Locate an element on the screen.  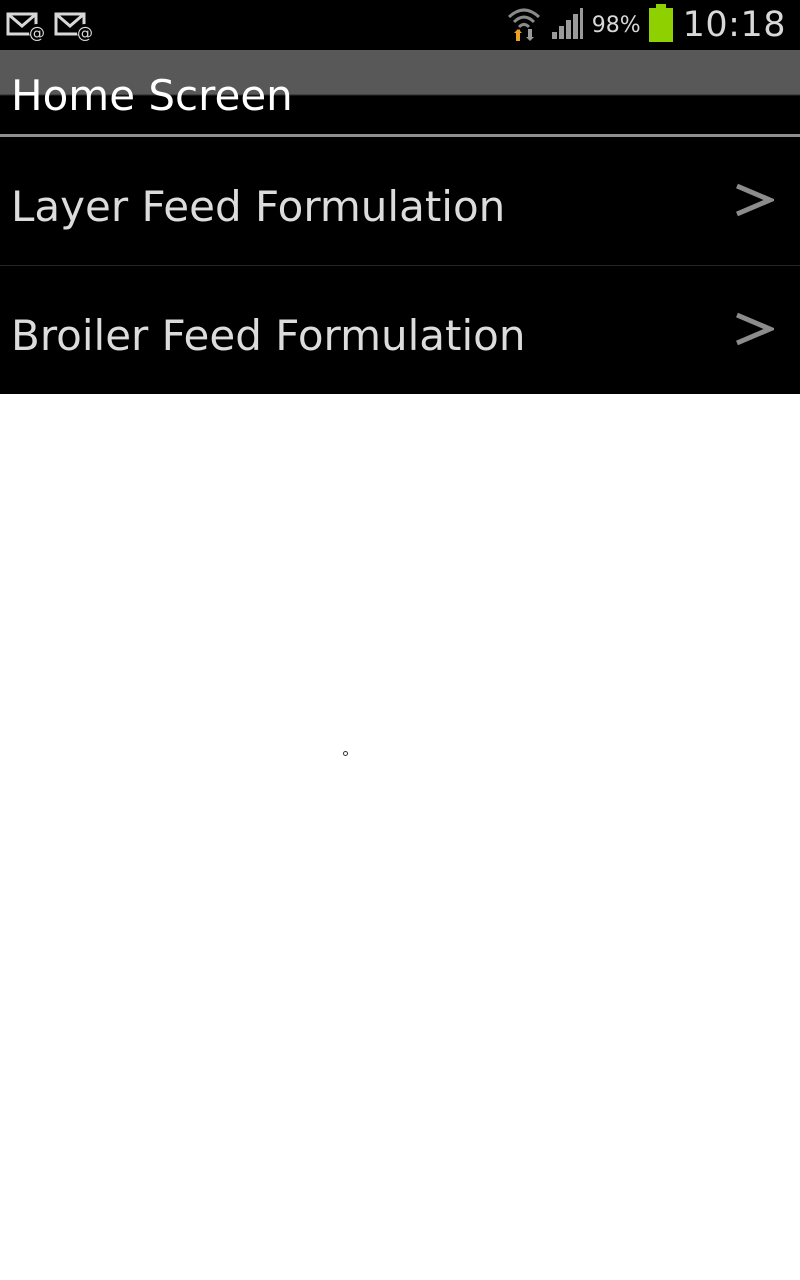
menu-item-label: Layer Feed Formulation is located at coordinates (258, 206).